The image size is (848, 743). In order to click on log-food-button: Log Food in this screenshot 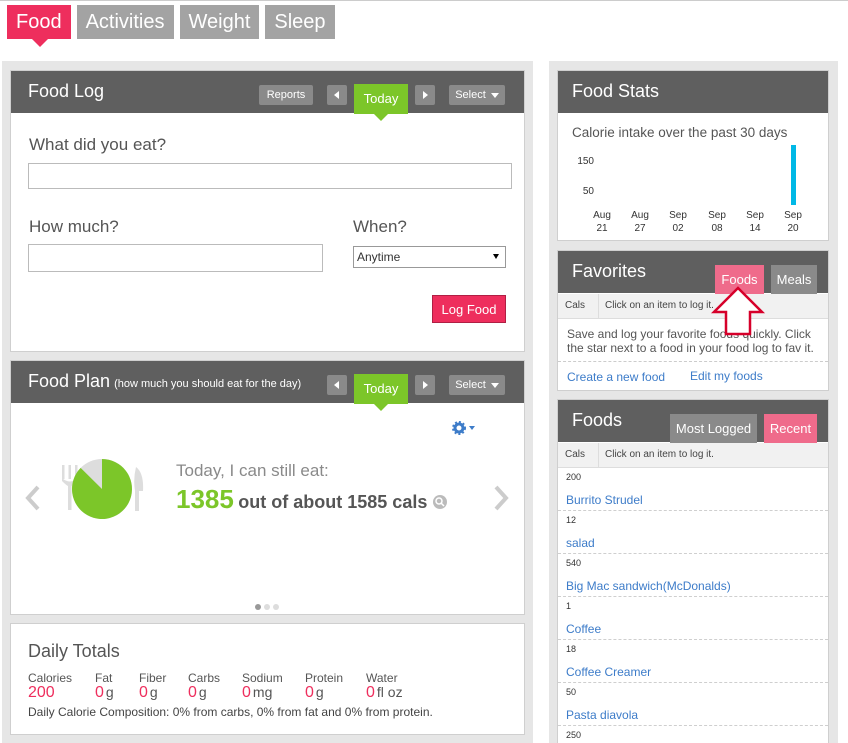, I will do `click(469, 309)`.